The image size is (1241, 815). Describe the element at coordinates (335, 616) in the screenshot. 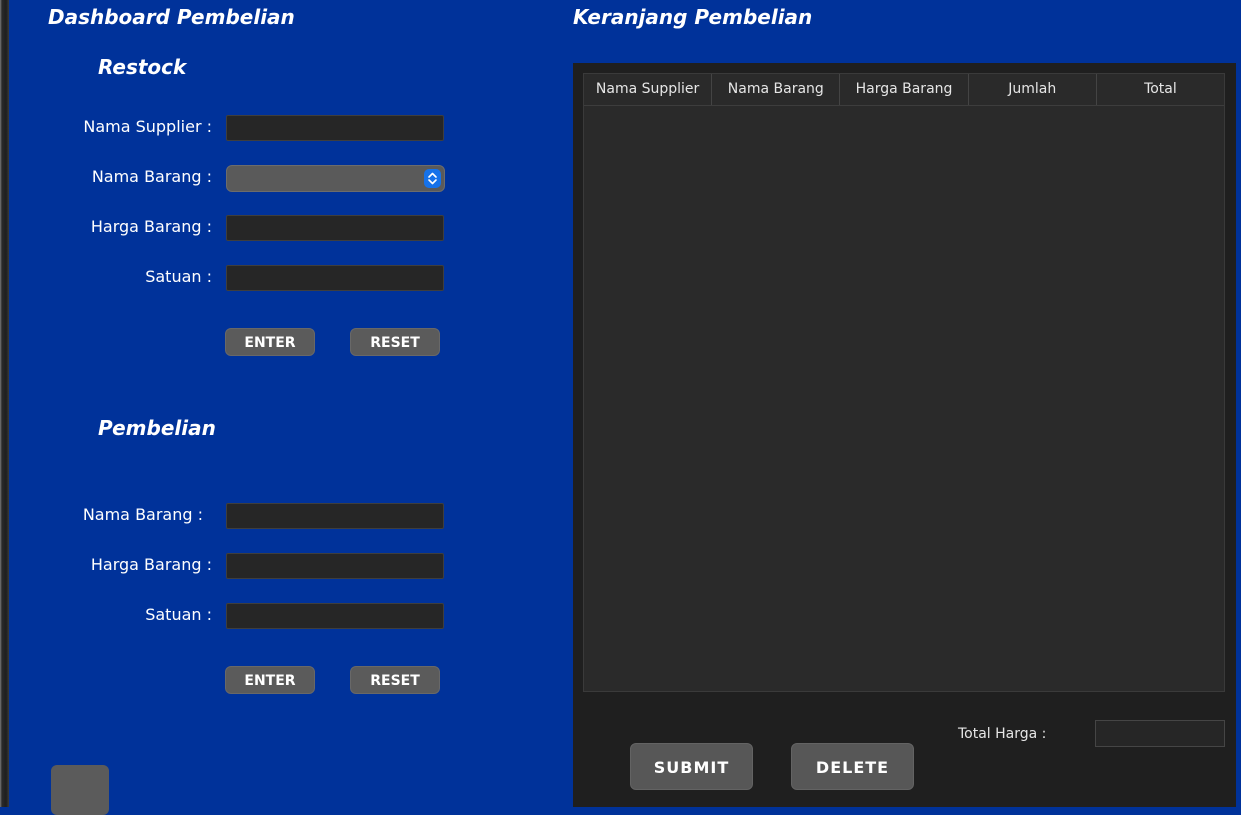

I see `pembelian-satuan-field` at that location.